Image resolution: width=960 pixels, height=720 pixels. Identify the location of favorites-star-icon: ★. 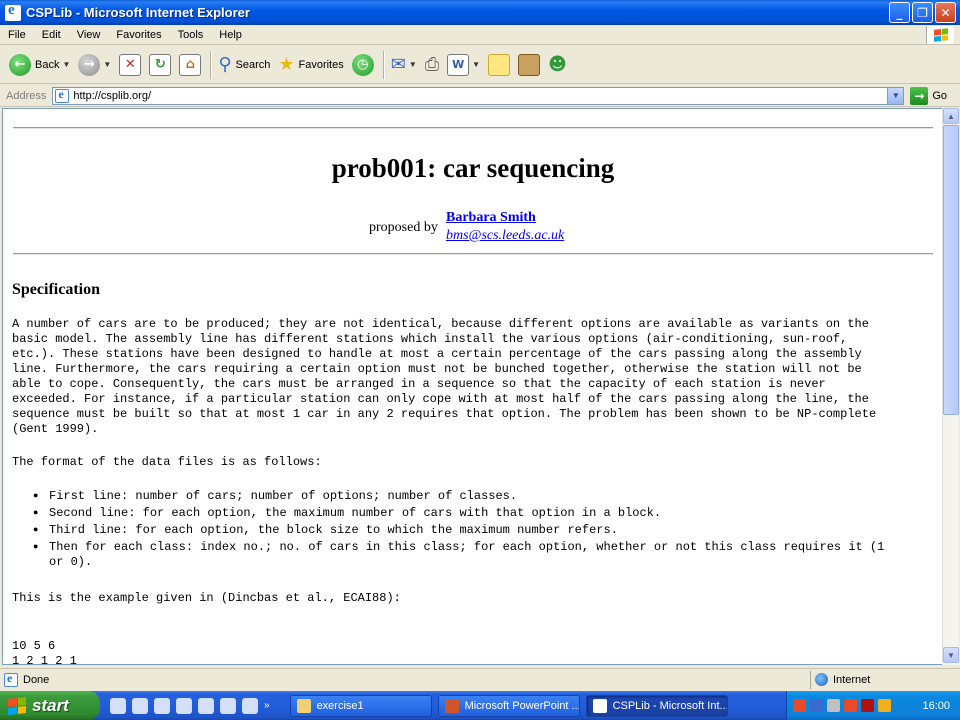
(286, 64).